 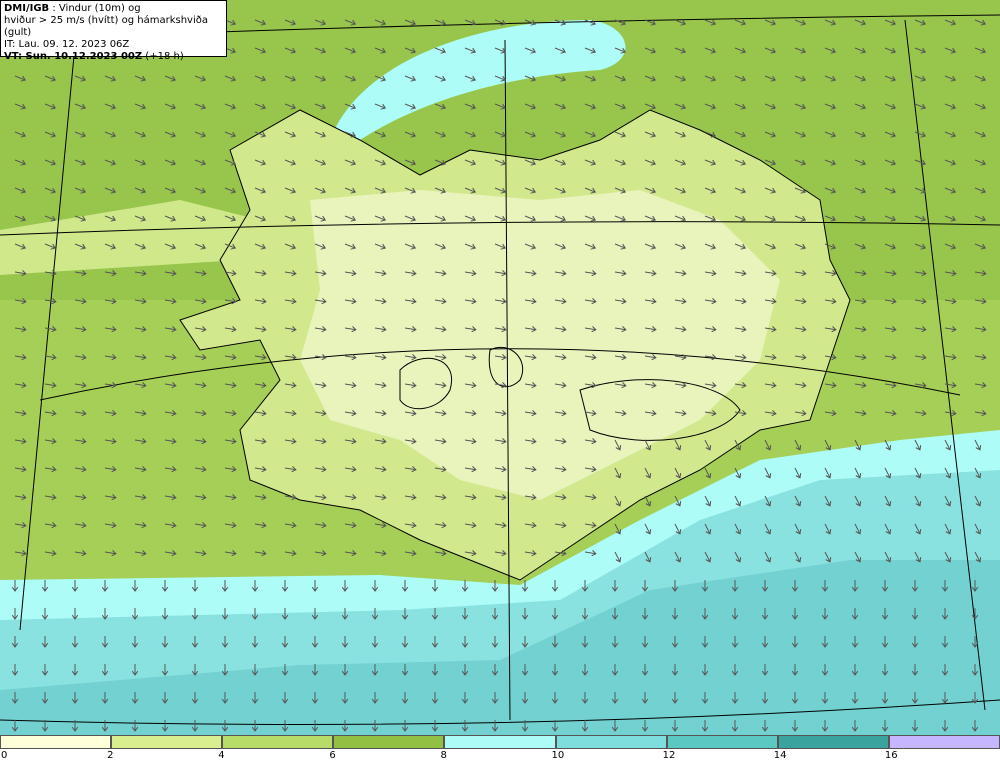 What do you see at coordinates (73, 56) in the screenshot?
I see `valid-time: VT: Sun. 10.12.2023 00Z` at bounding box center [73, 56].